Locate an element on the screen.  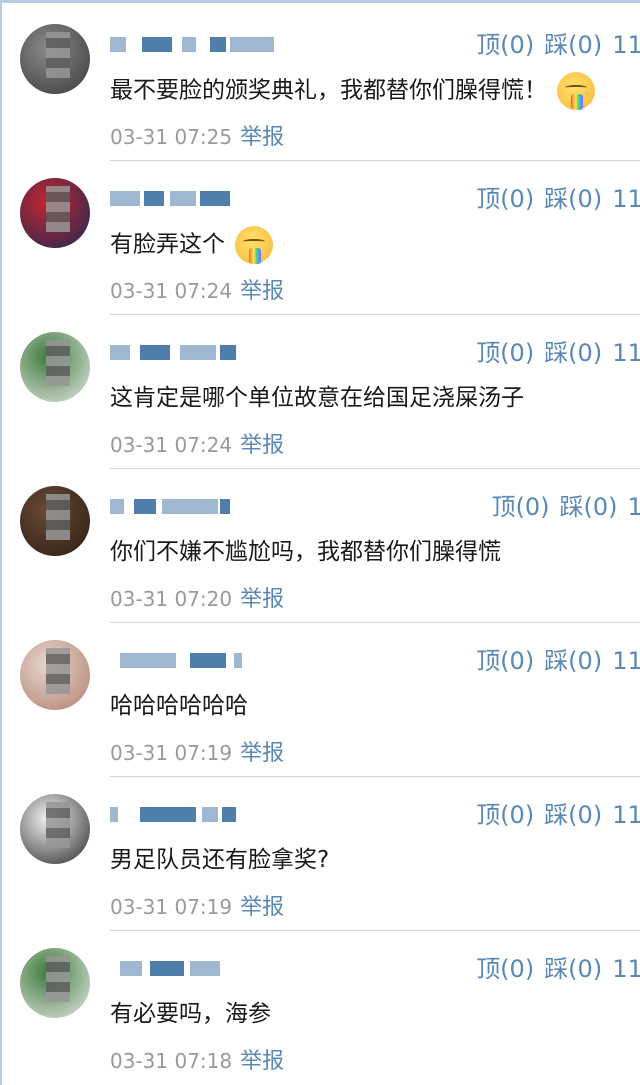
comment-text: 最不要脸的颁奖典礼，我都替你们臊得慌！ is located at coordinates (352, 91).